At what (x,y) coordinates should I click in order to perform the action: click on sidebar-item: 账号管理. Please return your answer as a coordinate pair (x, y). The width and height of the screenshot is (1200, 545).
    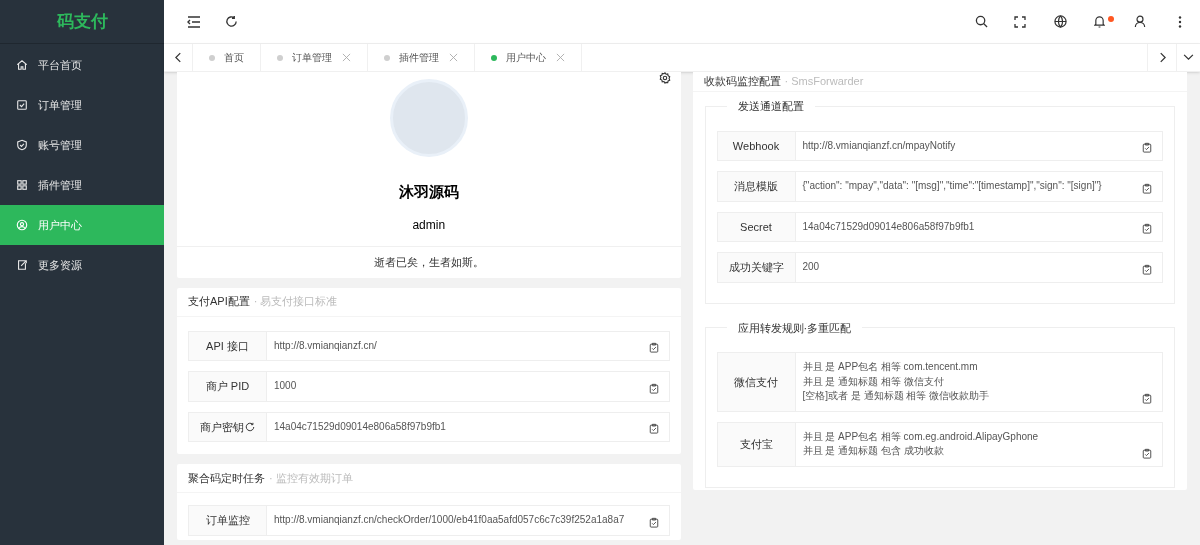
    Looking at the image, I should click on (82, 145).